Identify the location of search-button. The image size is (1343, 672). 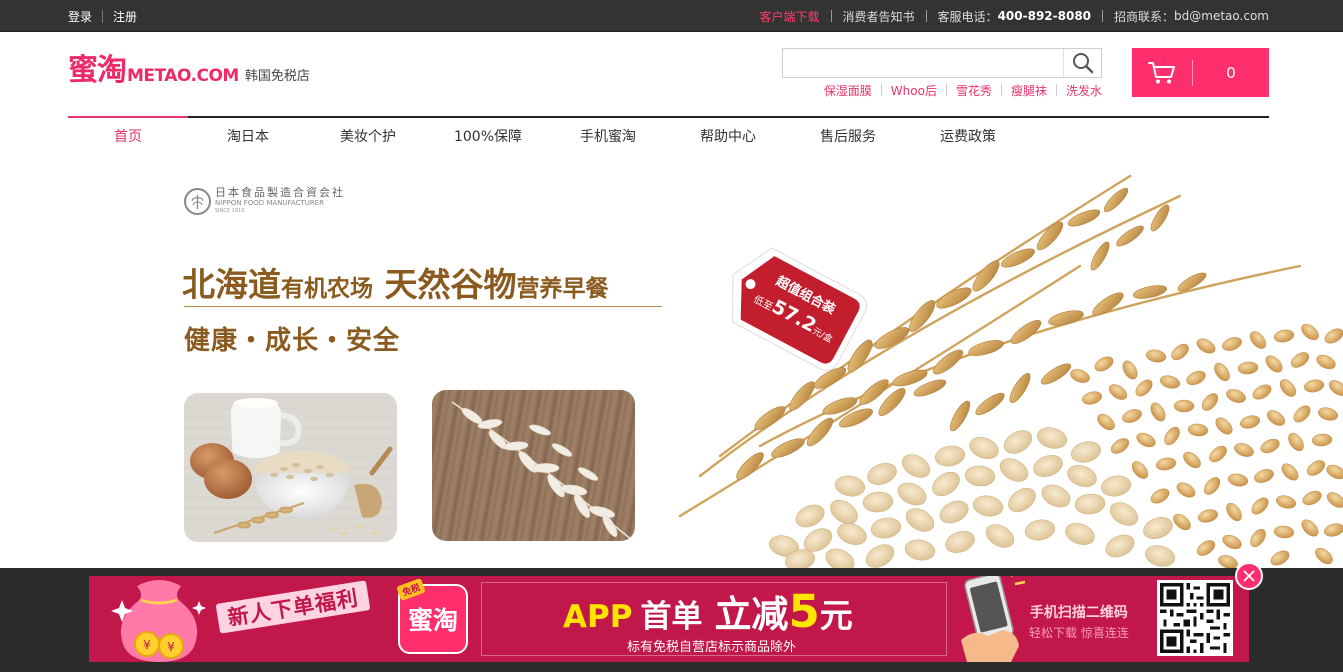
(1082, 63).